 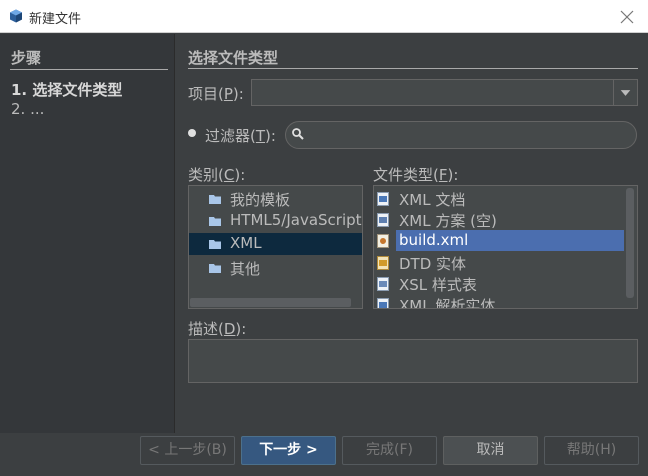 I want to click on list-item-selected: XML, so click(x=275, y=244).